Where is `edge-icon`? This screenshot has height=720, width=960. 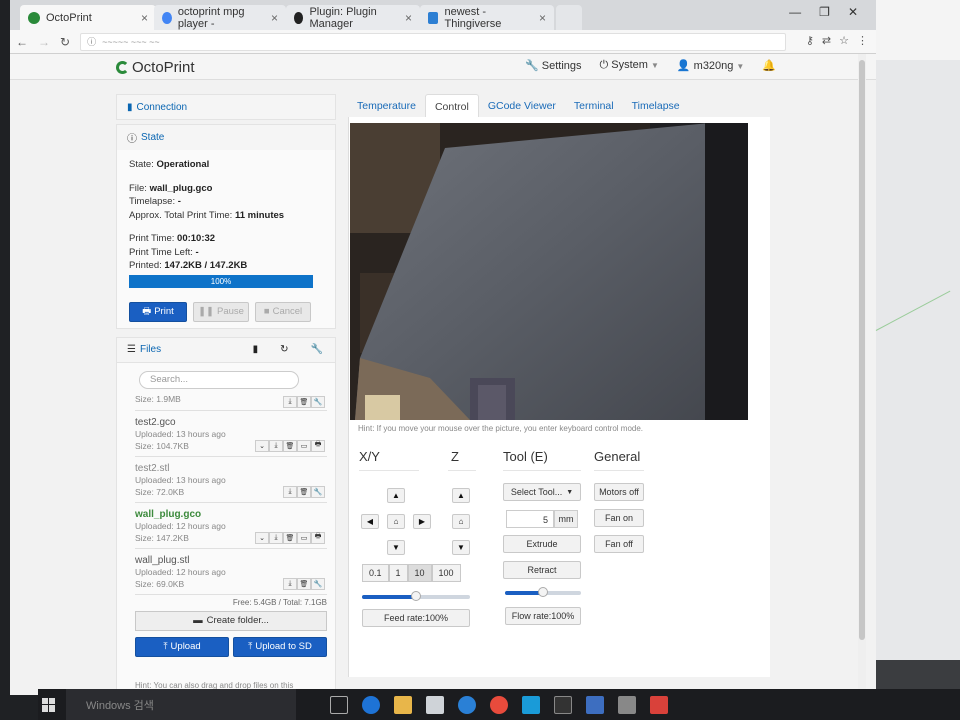
edge-icon is located at coordinates (371, 704).